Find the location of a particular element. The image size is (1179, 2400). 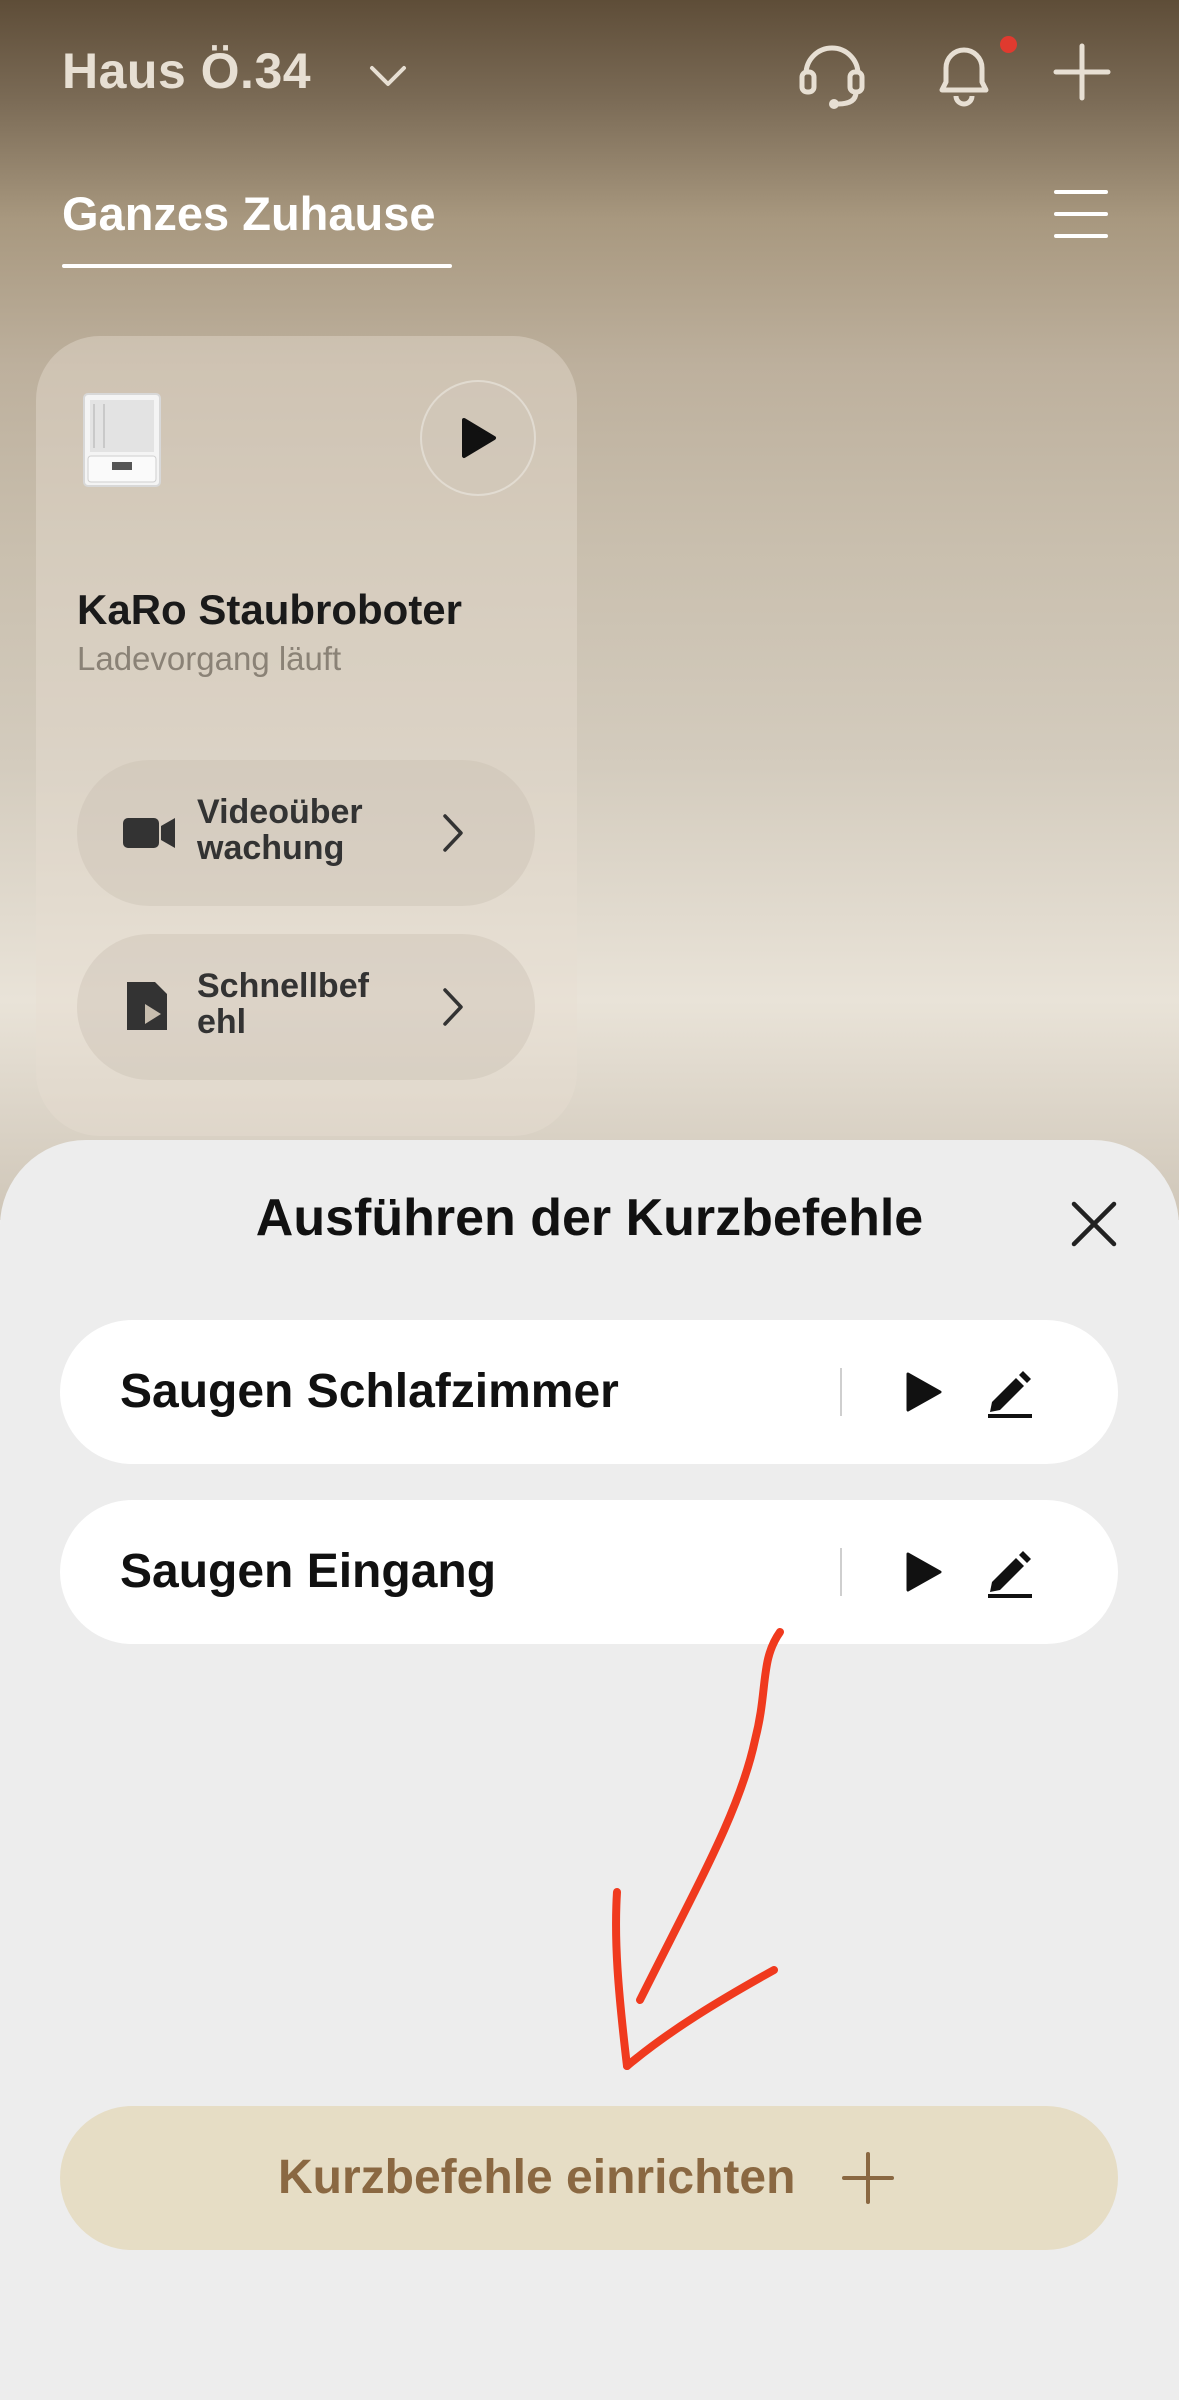

shortcut-label: Saugen Schlafzimmer is located at coordinates (369, 1391).